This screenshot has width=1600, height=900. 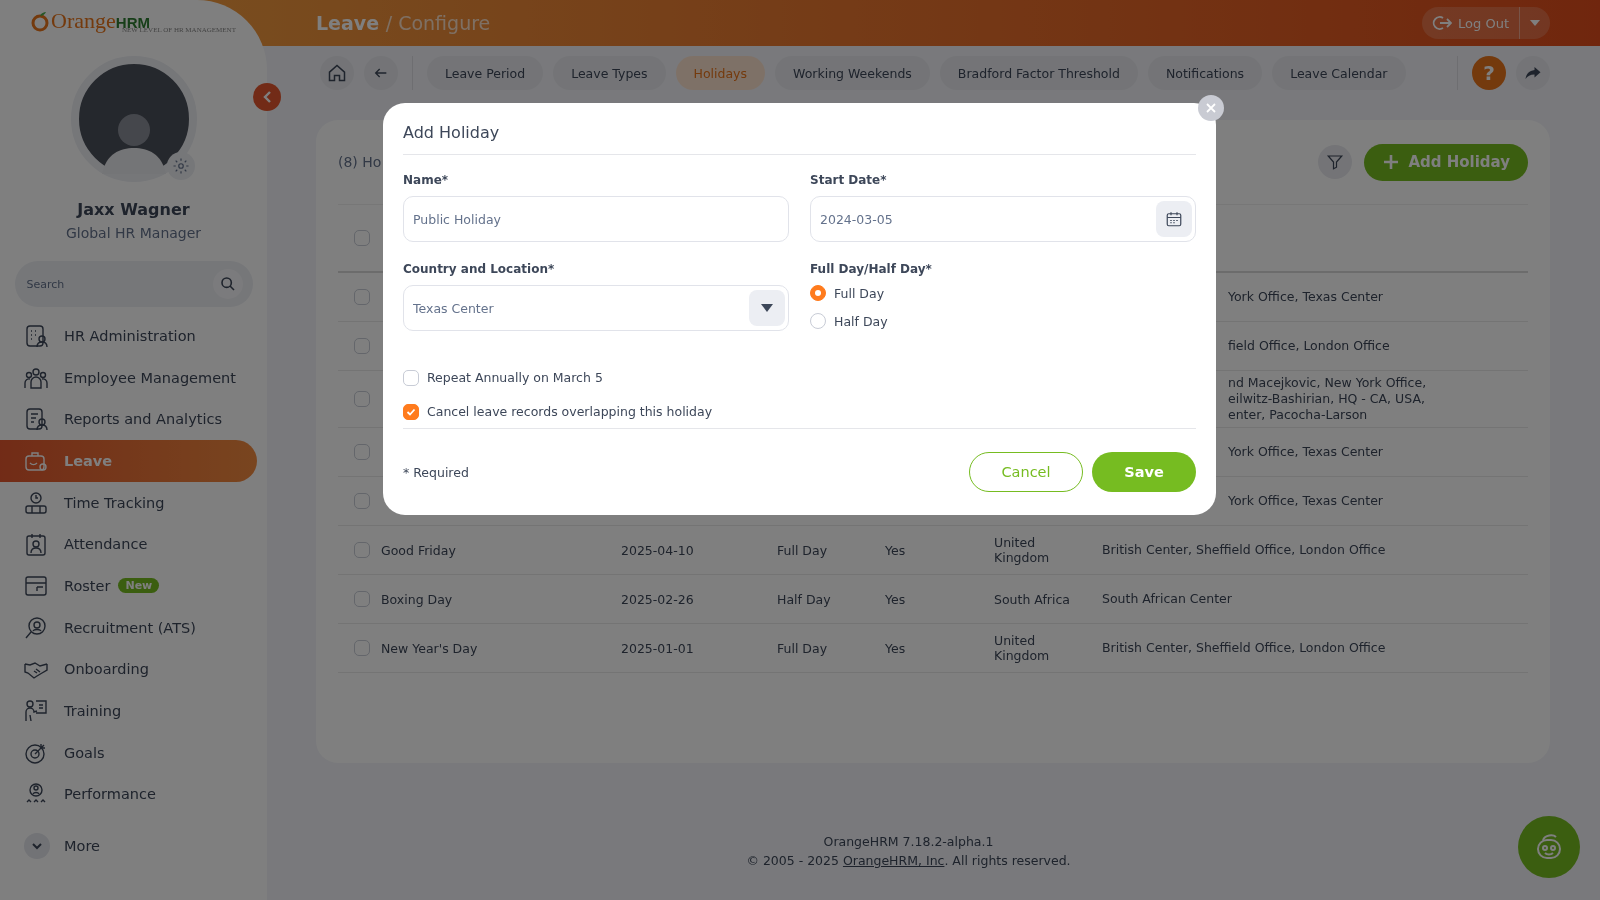 I want to click on location-text: nd Macejkovic, New York Office,, so click(x=1328, y=383).